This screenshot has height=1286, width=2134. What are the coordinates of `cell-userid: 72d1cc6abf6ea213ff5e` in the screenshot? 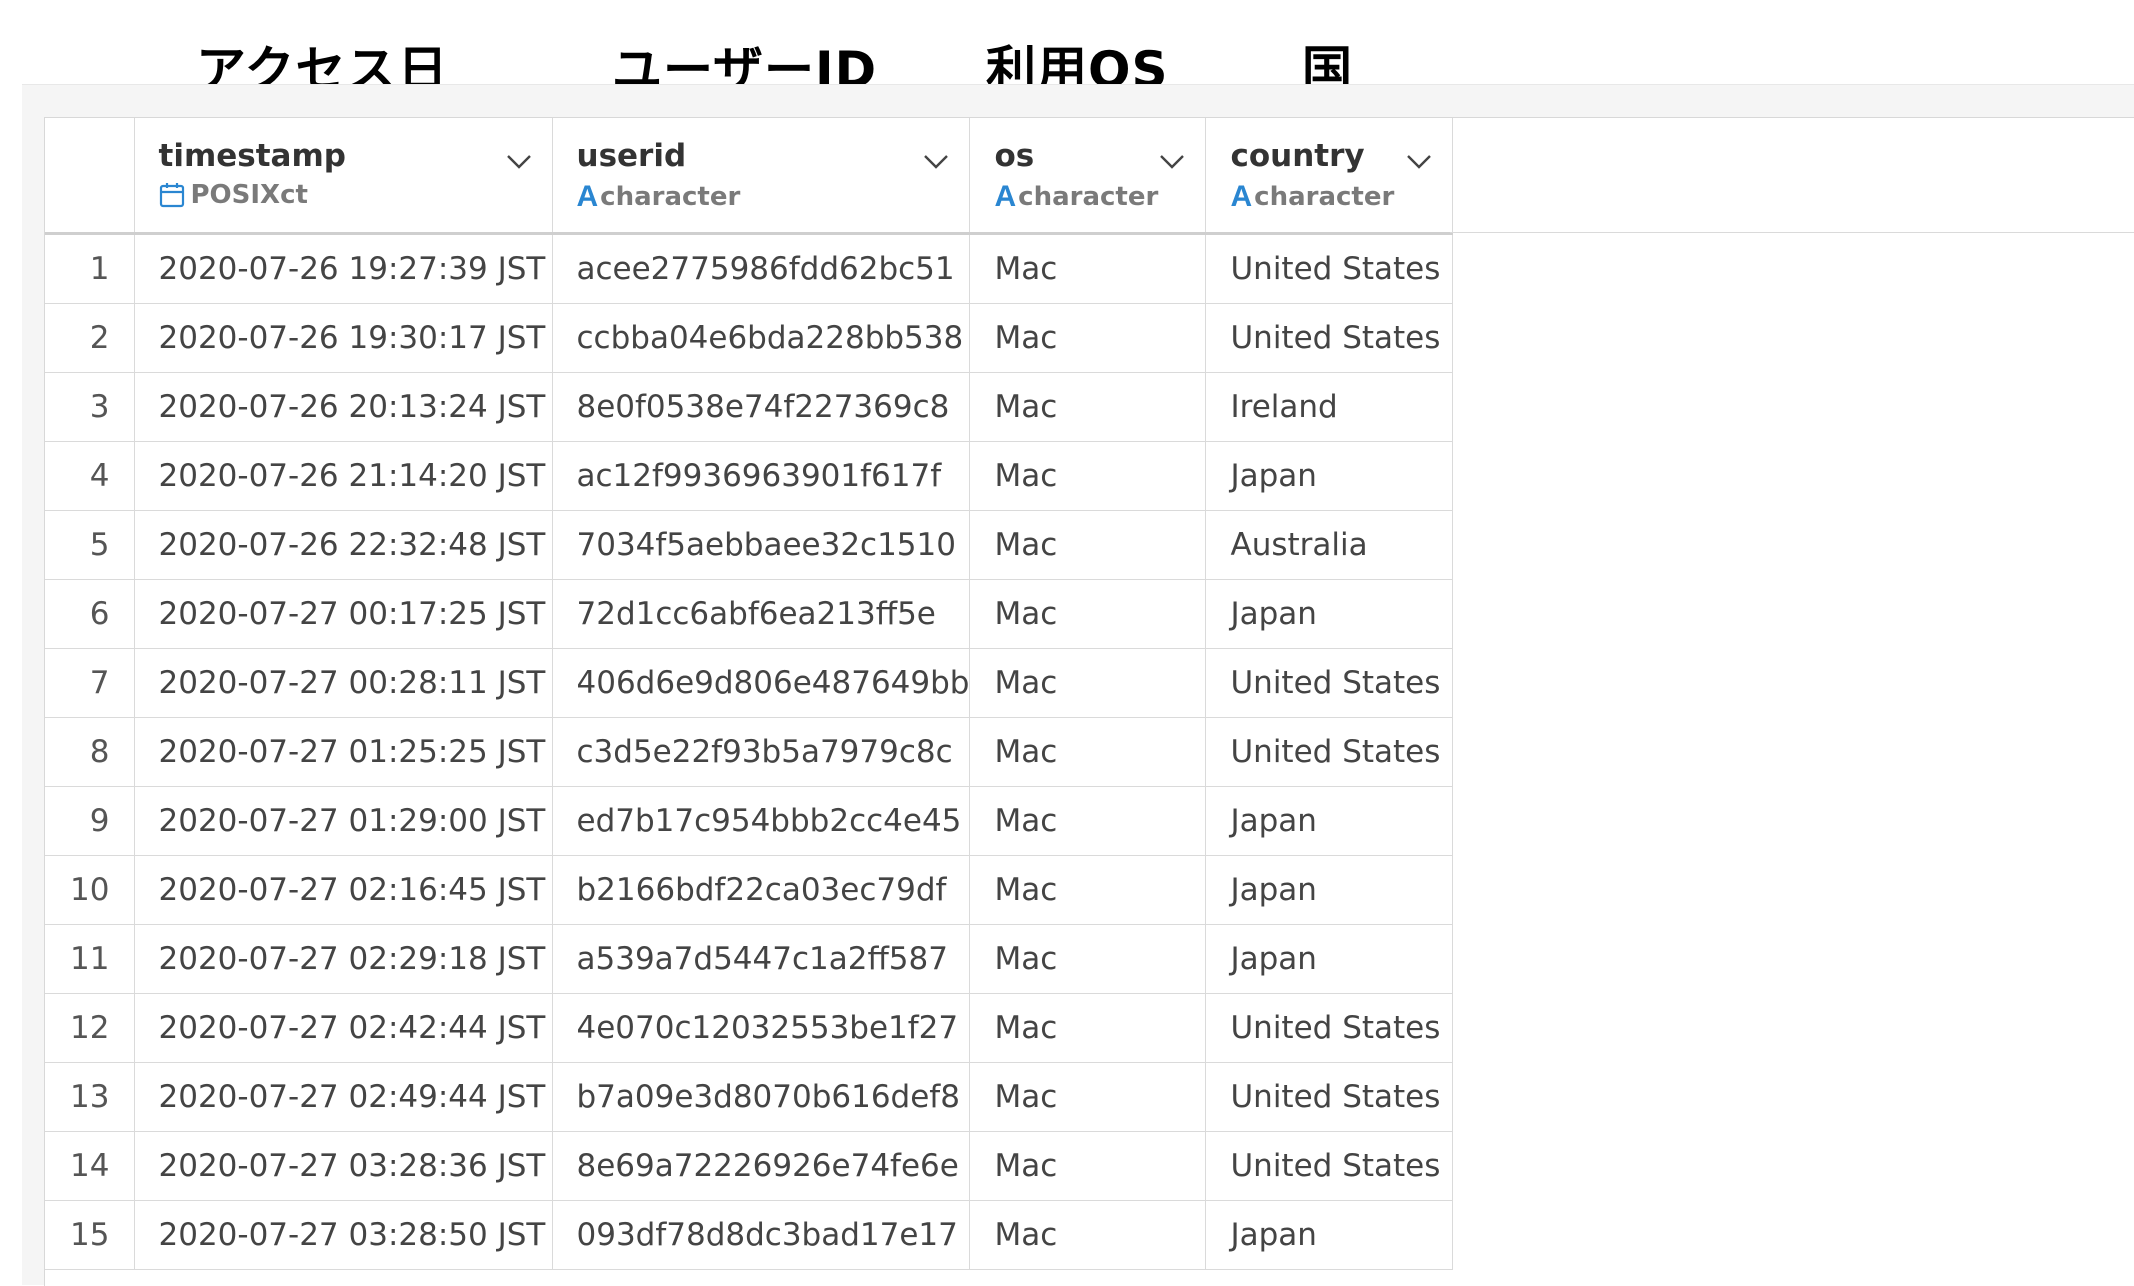 It's located at (761, 614).